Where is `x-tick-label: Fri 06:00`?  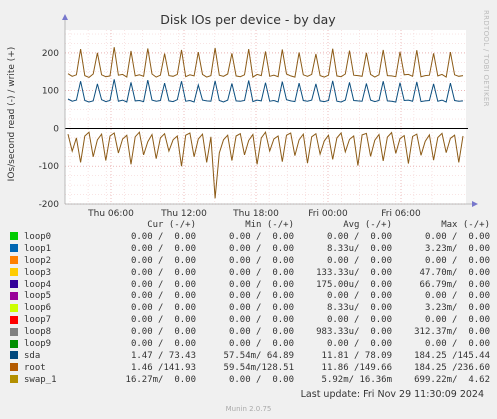 x-tick-label: Fri 06:00 is located at coordinates (401, 214).